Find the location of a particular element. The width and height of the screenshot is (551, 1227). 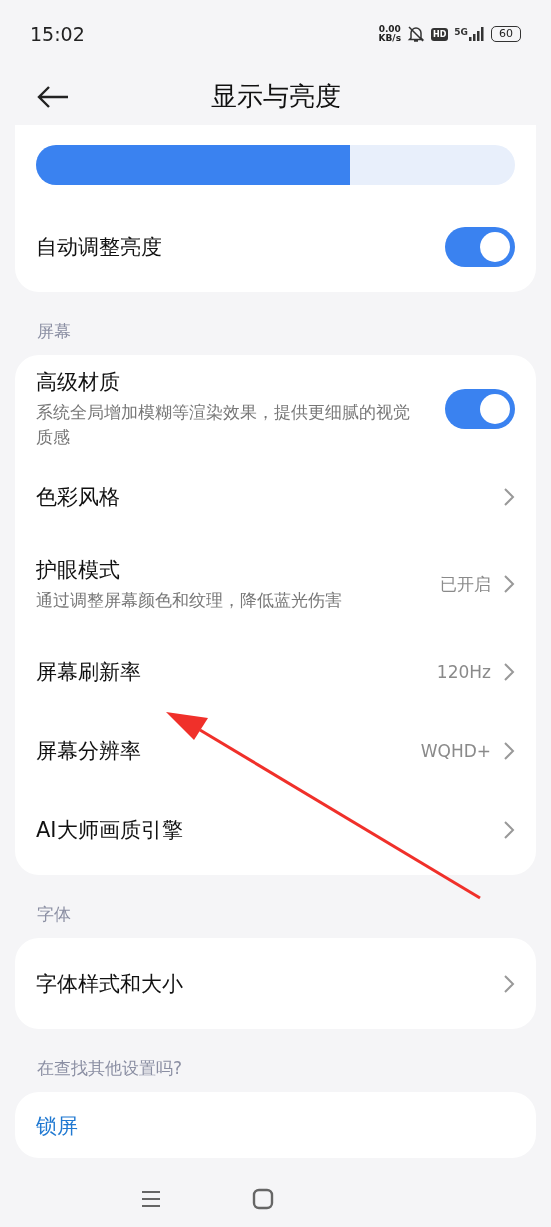

setting-label: 屏幕刷新率 is located at coordinates (230, 671).